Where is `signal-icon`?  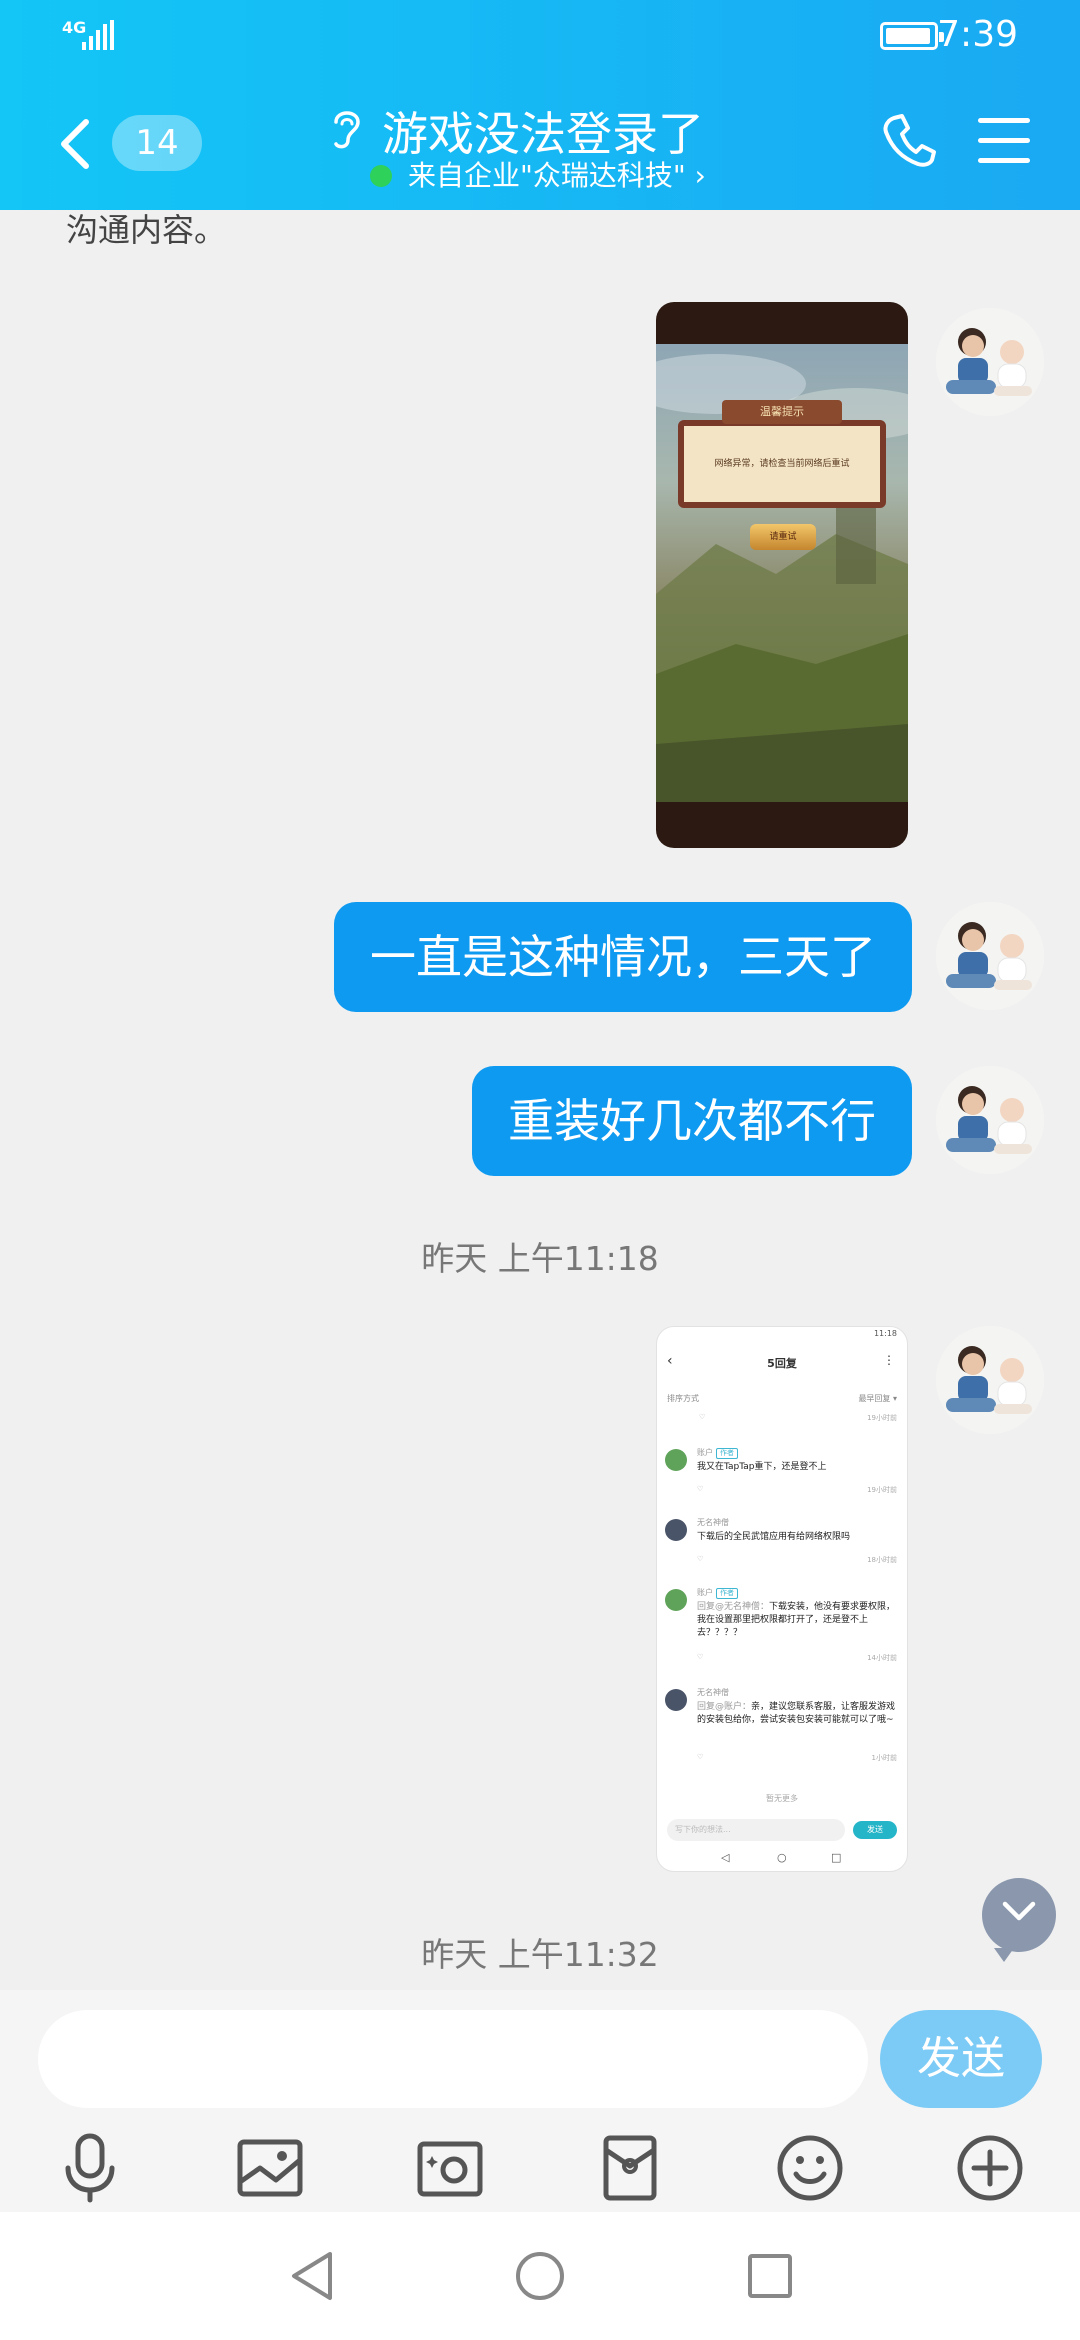
signal-icon is located at coordinates (98, 35).